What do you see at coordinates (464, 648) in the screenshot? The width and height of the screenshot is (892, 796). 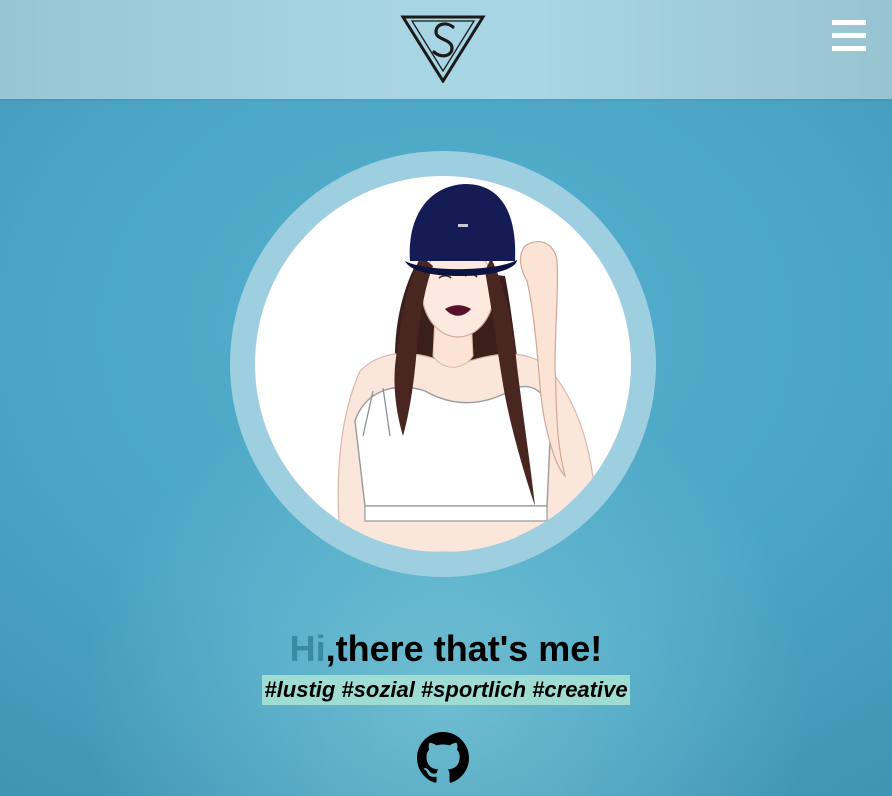 I see `greeting-rest: ,there that's me!` at bounding box center [464, 648].